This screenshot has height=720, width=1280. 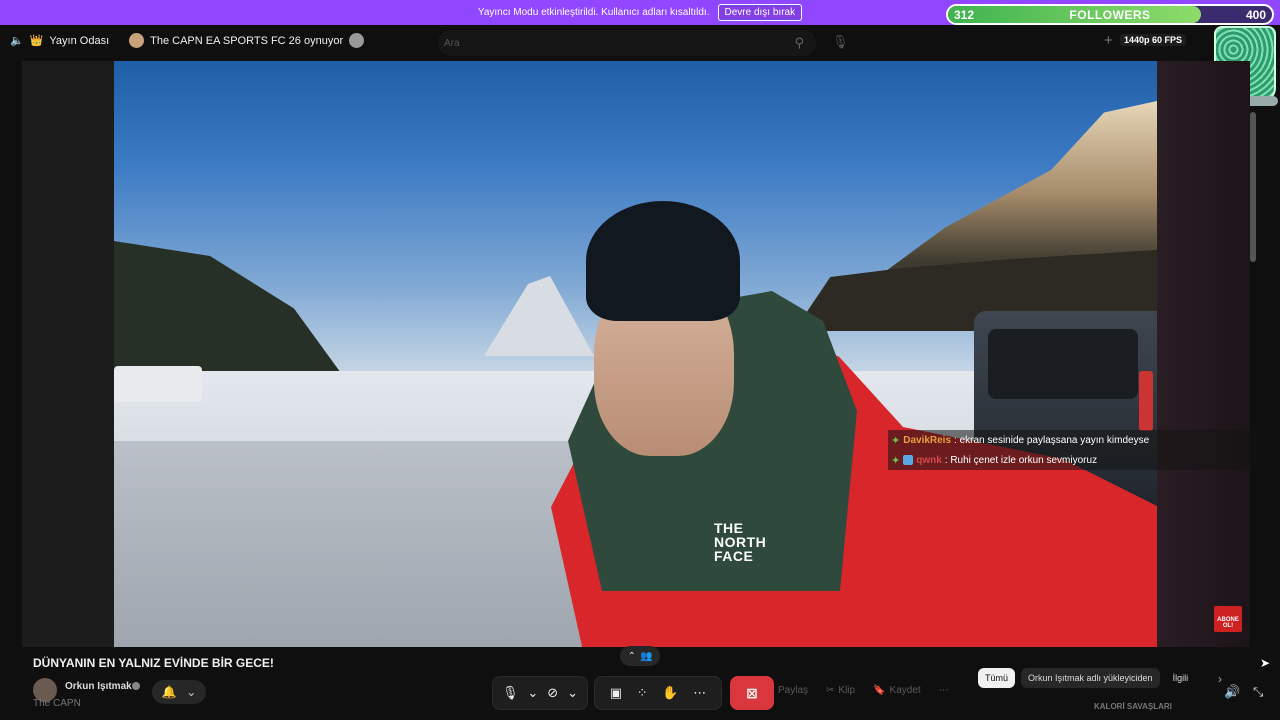 I want to click on car-light, so click(x=1146, y=401).